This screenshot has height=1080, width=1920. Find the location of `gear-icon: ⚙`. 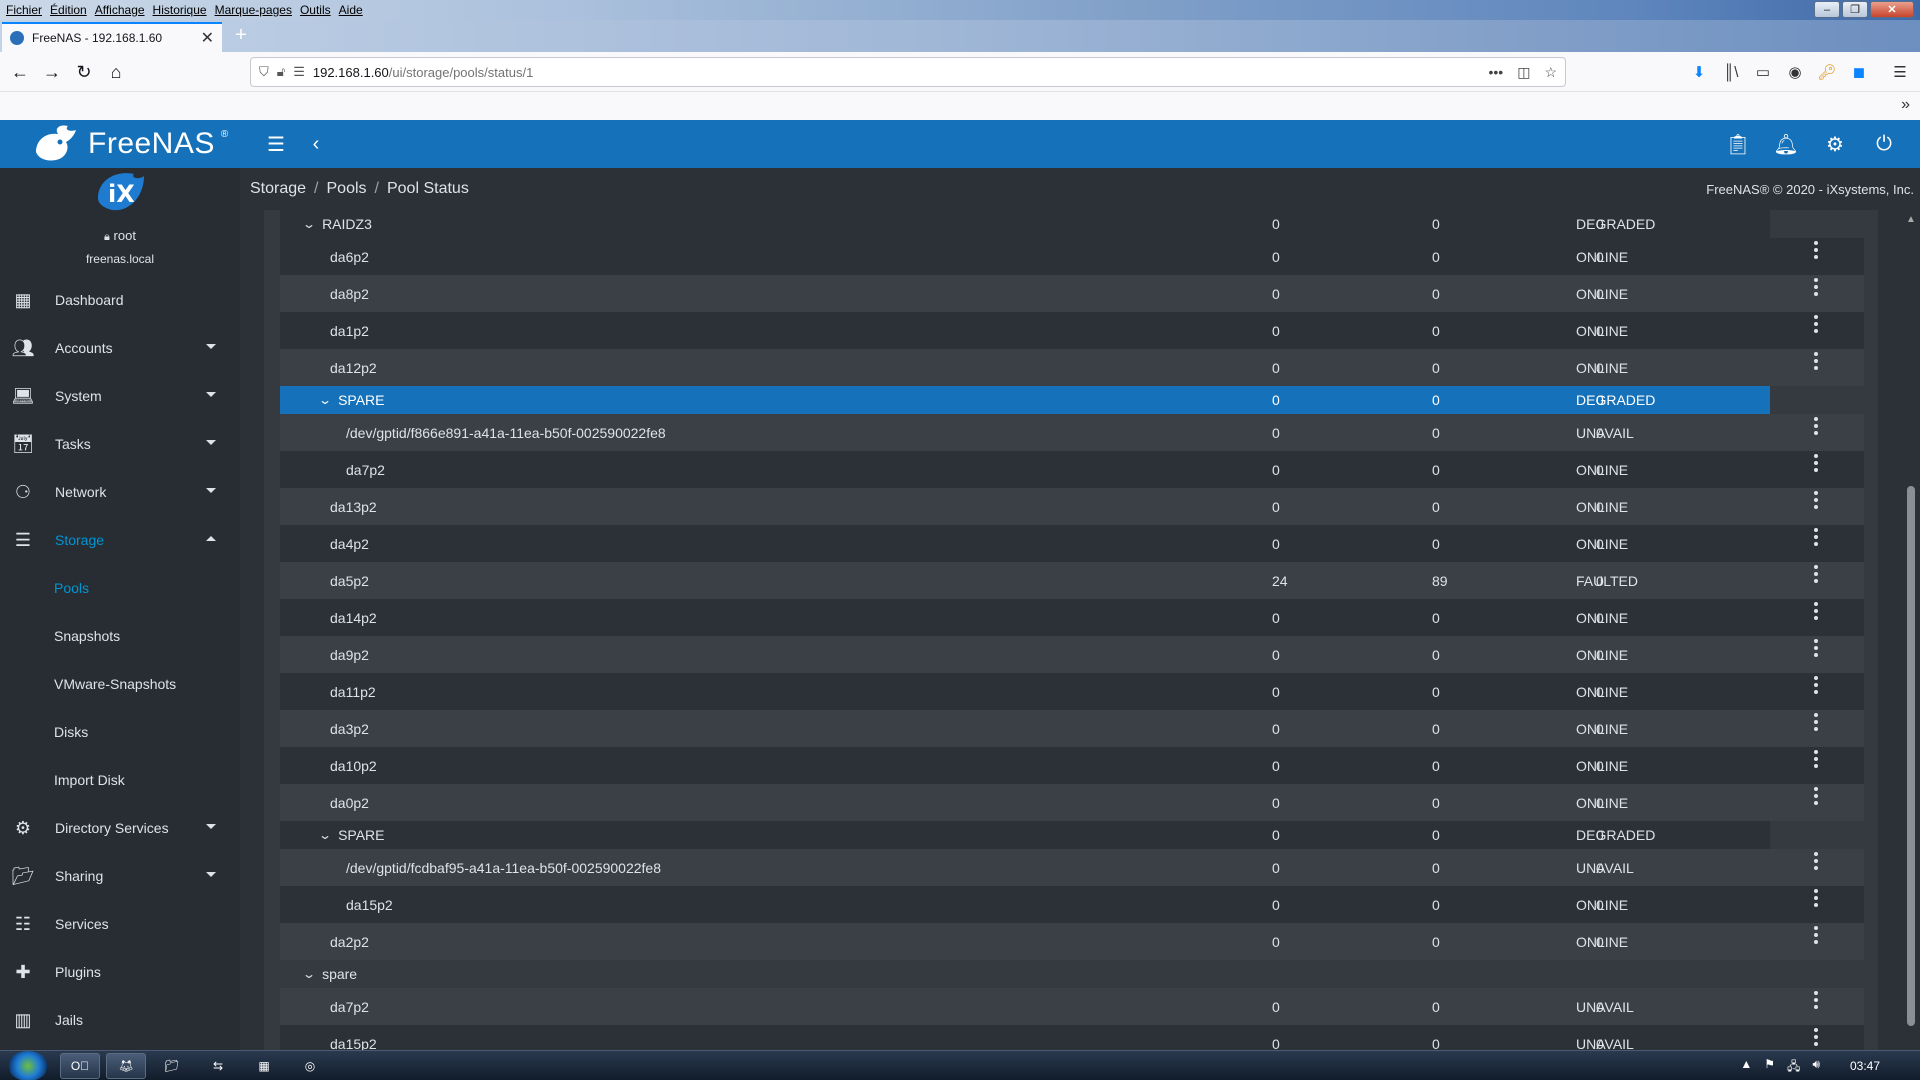

gear-icon: ⚙ is located at coordinates (1835, 144).